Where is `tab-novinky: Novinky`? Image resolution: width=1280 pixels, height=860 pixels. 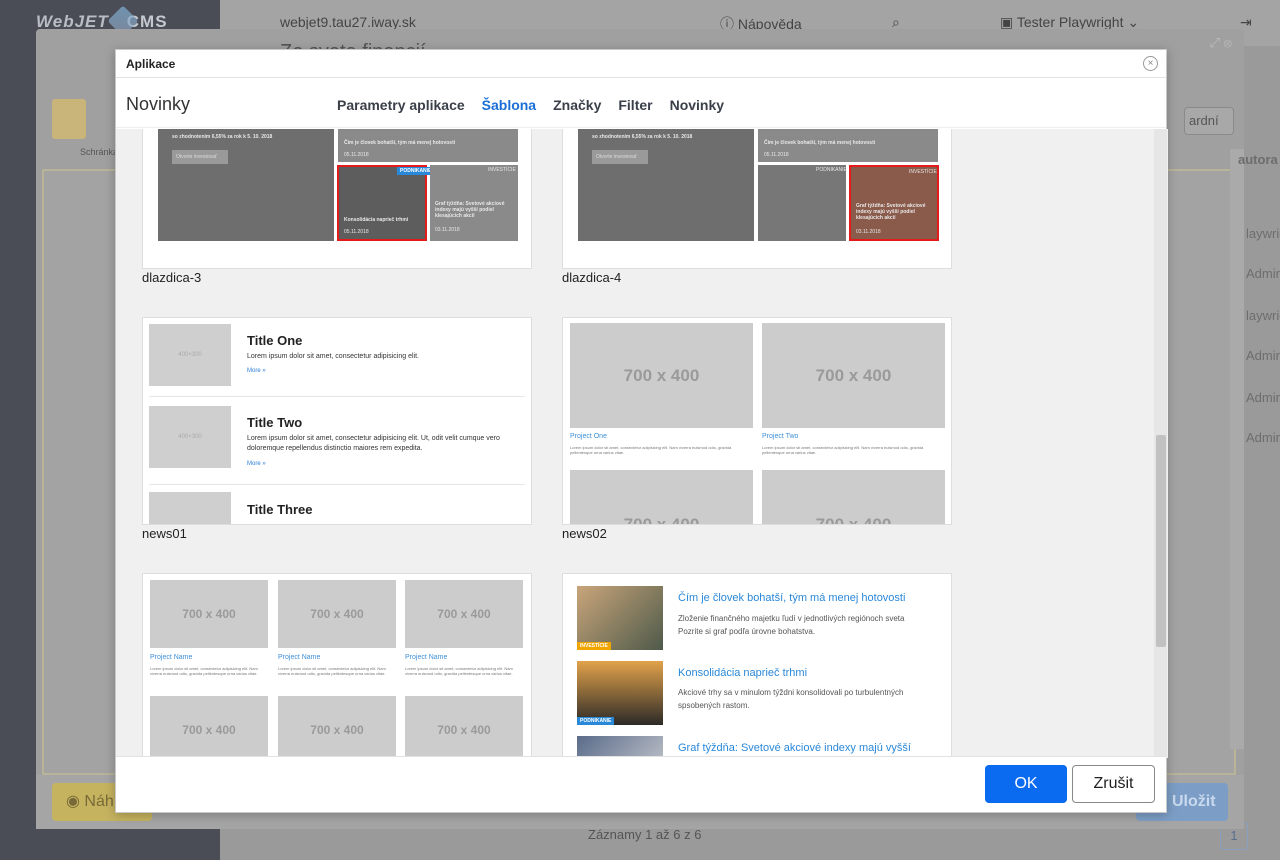
tab-novinky: Novinky is located at coordinates (697, 105).